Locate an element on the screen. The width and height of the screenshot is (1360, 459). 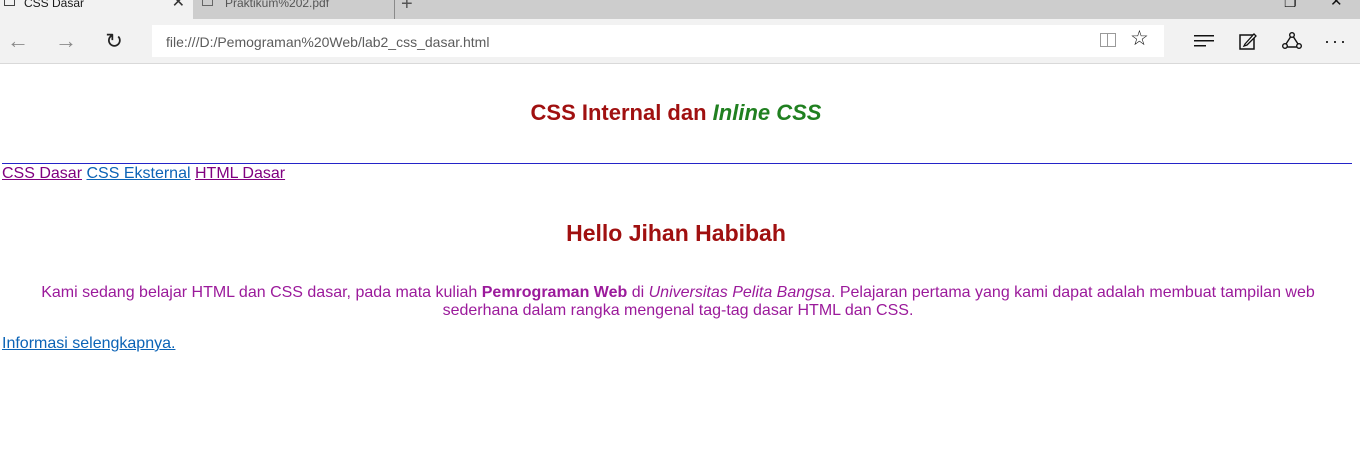
close-tab-icon: ✕ is located at coordinates (178, 5).